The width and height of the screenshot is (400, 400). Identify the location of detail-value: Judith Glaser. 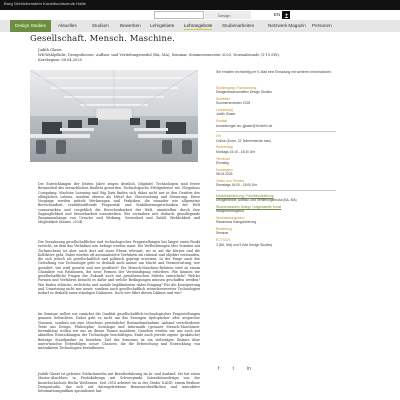
(226, 114).